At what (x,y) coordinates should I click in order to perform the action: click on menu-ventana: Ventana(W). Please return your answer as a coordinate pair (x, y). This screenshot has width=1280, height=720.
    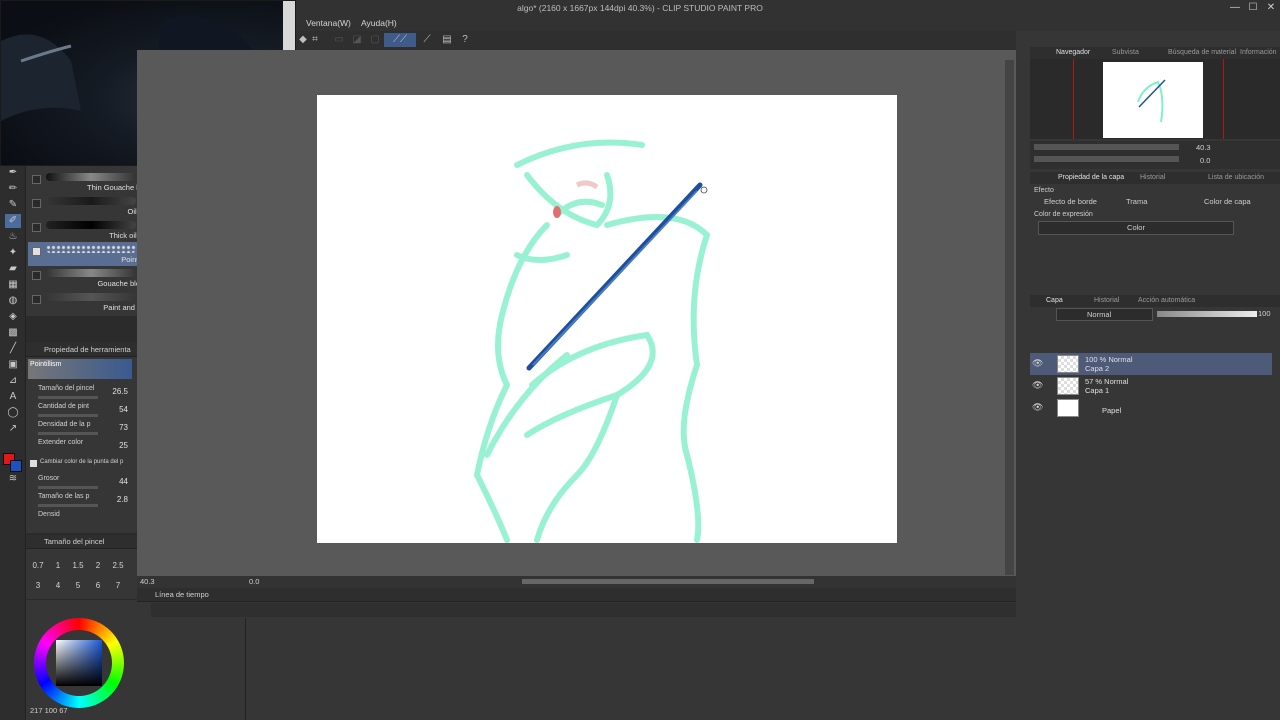
    Looking at the image, I should click on (328, 23).